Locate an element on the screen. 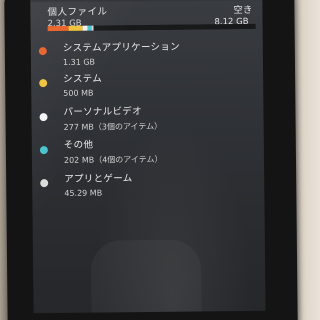 This screenshot has height=320, width=320. header-title: 個人ファイル is located at coordinates (77, 12).